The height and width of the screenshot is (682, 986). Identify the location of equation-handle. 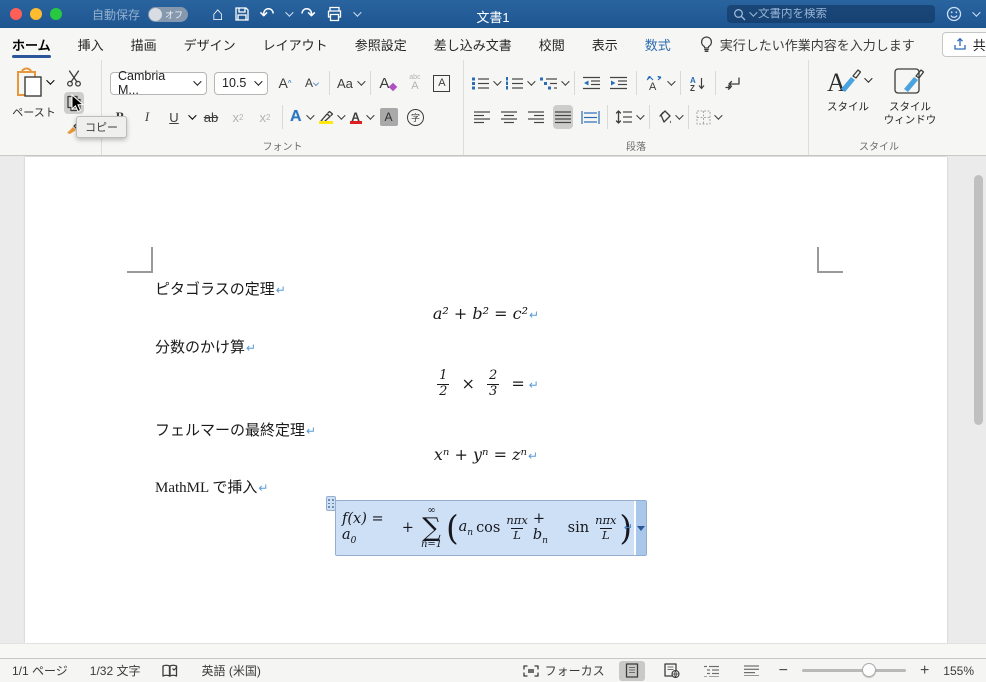
(331, 503).